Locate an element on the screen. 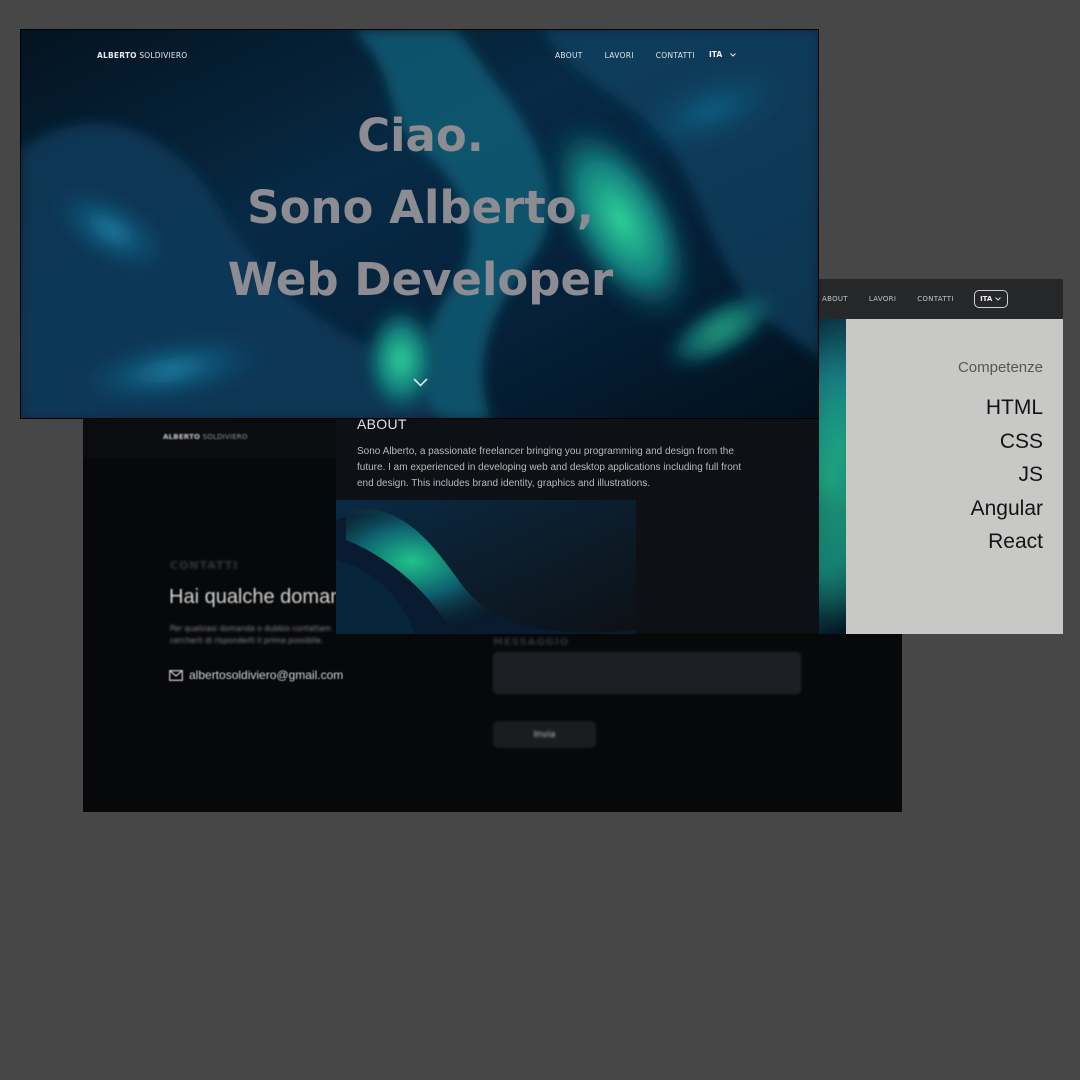  skill-item: JS is located at coordinates (1030, 474).